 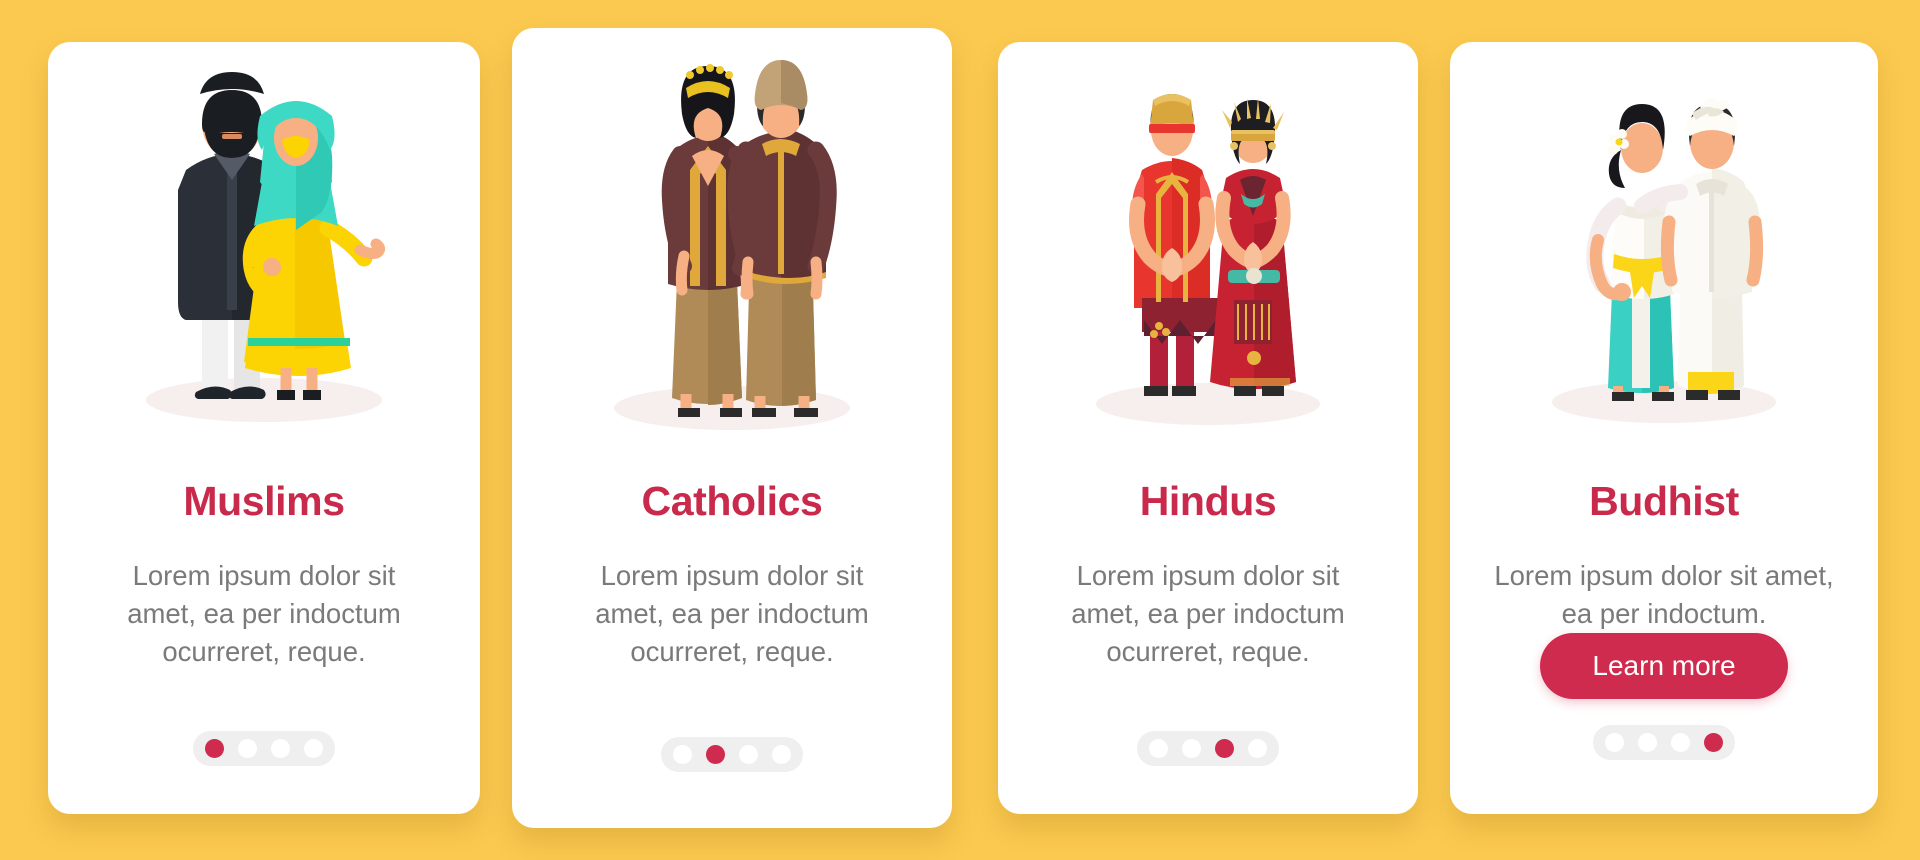 I want to click on muslim-couple-illustration, so click(x=264, y=257).